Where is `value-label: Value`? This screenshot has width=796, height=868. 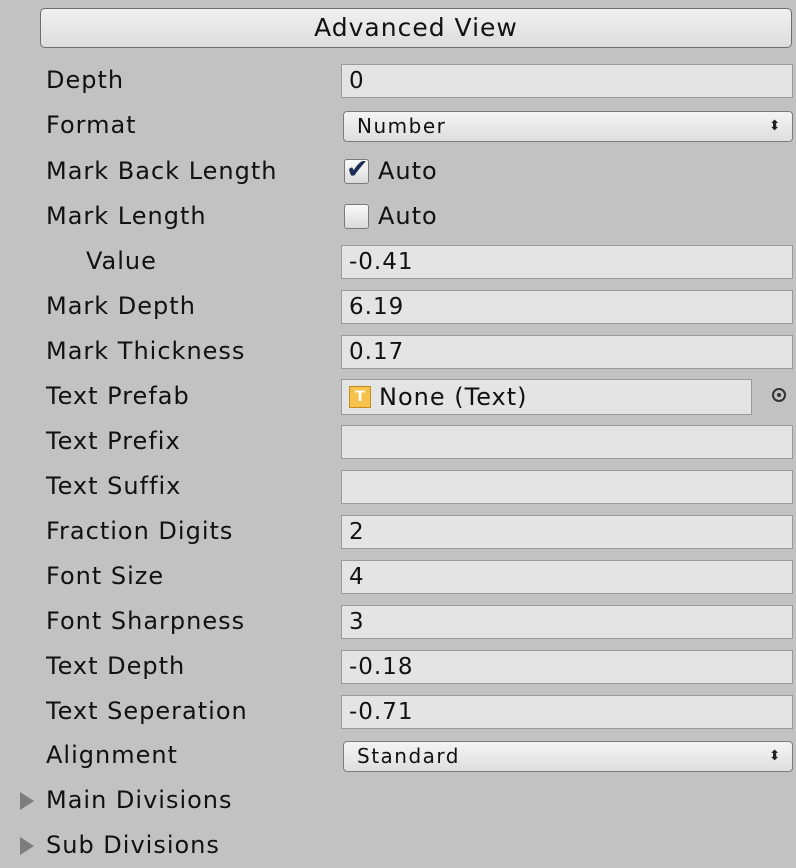
value-label: Value is located at coordinates (121, 261).